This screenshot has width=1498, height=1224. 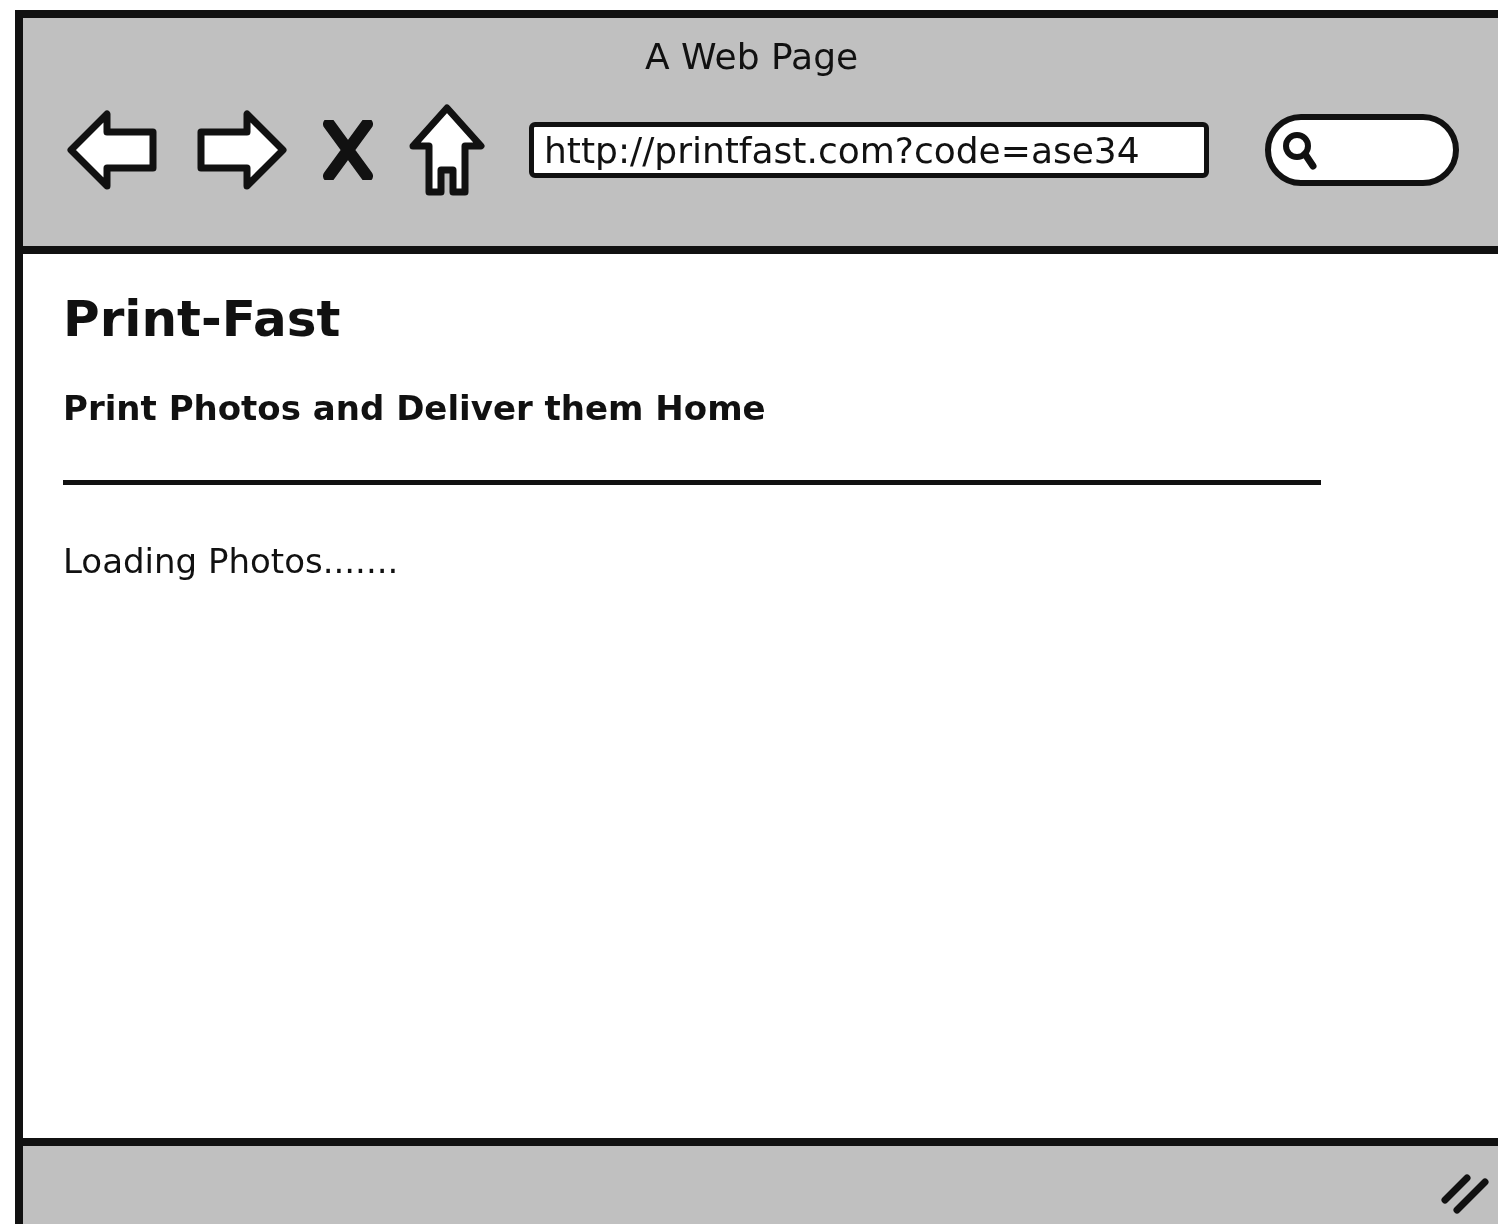 What do you see at coordinates (113, 150) in the screenshot?
I see `back-icon` at bounding box center [113, 150].